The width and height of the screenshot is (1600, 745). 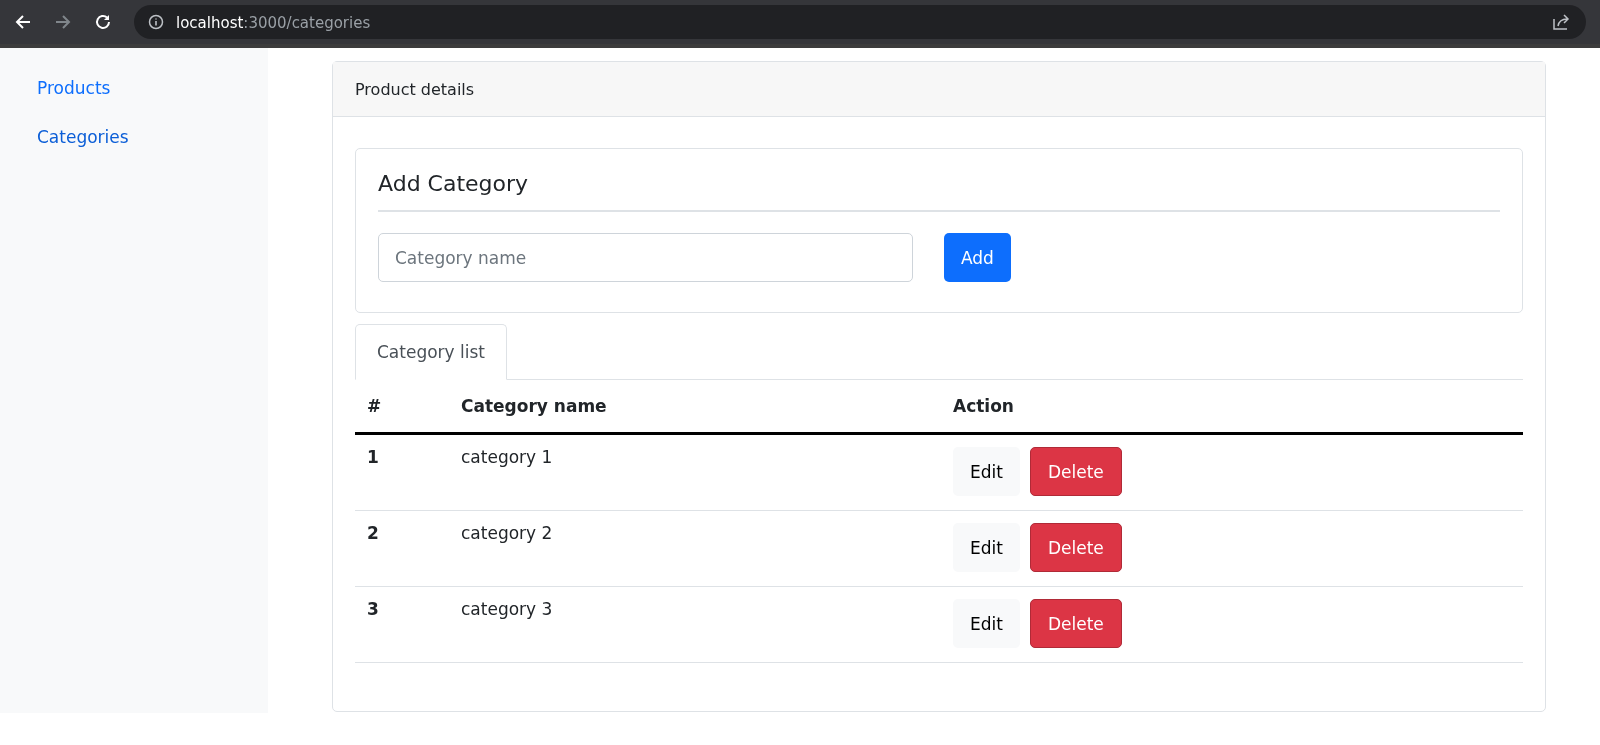 What do you see at coordinates (103, 22) in the screenshot?
I see `reload-icon` at bounding box center [103, 22].